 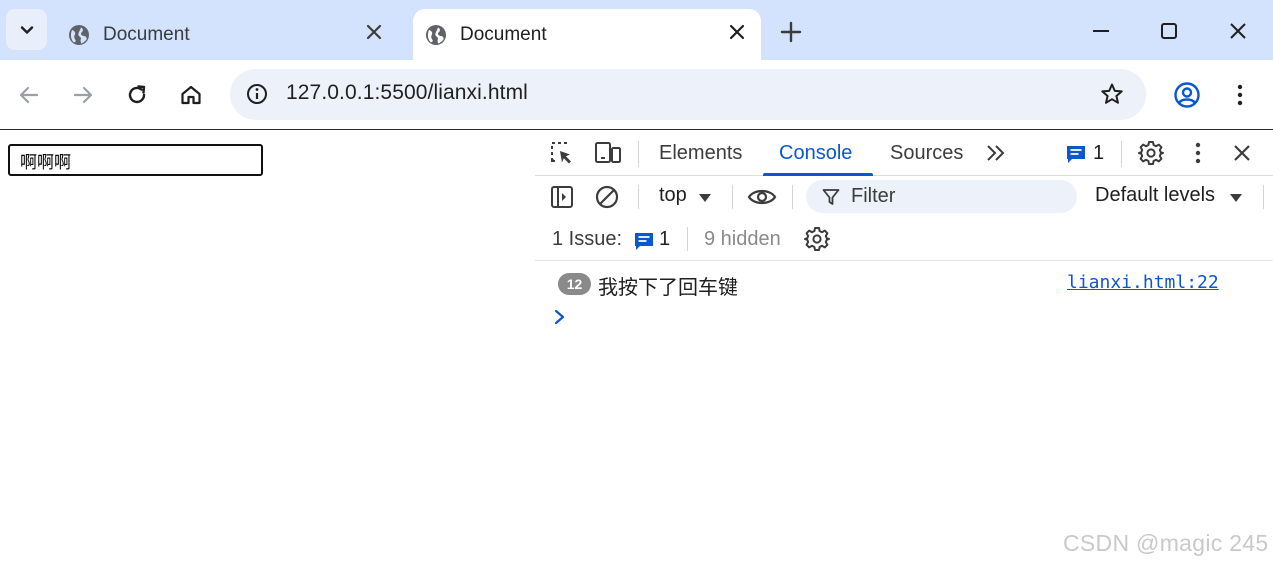 What do you see at coordinates (1101, 31) in the screenshot?
I see `minimize-icon` at bounding box center [1101, 31].